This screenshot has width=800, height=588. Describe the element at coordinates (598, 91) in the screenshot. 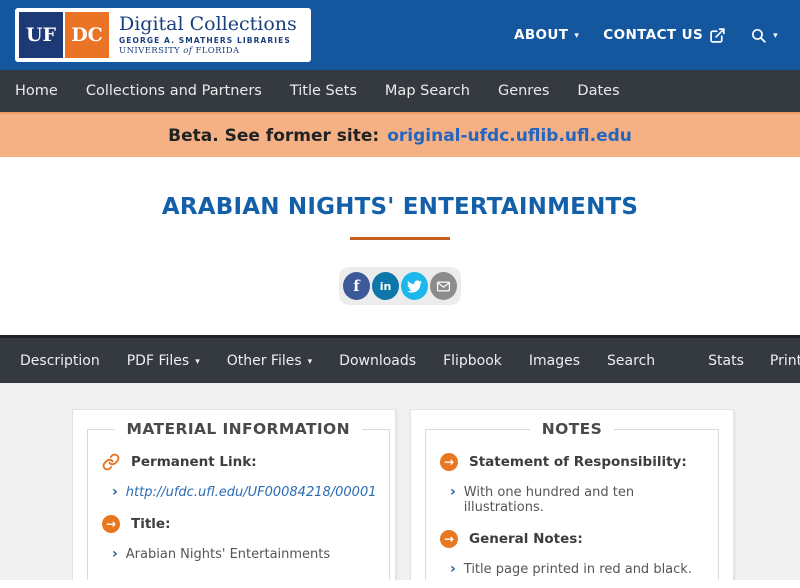

I see `nav-item-dates: Dates` at that location.